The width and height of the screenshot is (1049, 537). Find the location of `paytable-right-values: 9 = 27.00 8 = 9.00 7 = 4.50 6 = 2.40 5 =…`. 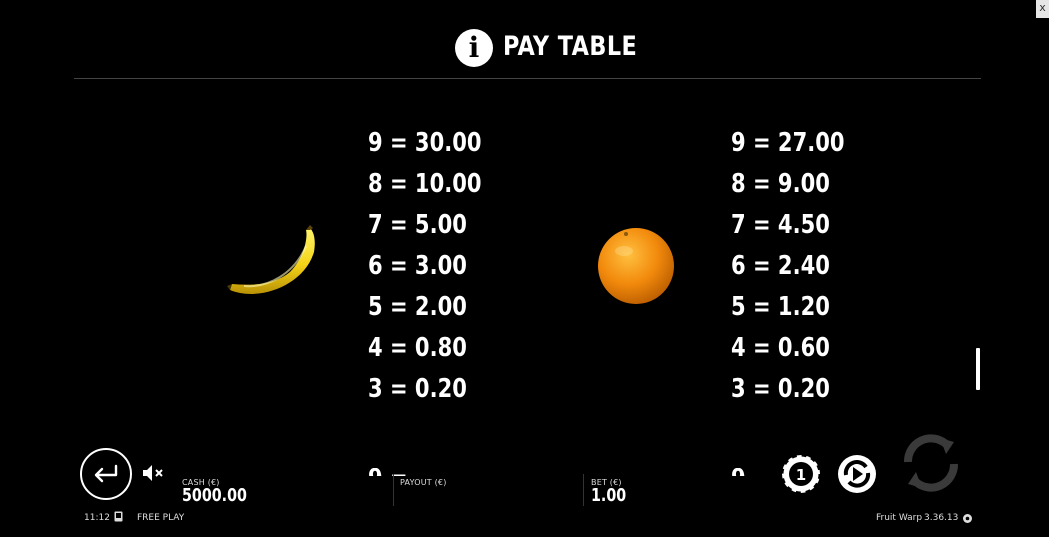

paytable-right-values: 9 = 27.00 8 = 9.00 7 = 4.50 6 = 2.40 5 =… is located at coordinates (811, 269).